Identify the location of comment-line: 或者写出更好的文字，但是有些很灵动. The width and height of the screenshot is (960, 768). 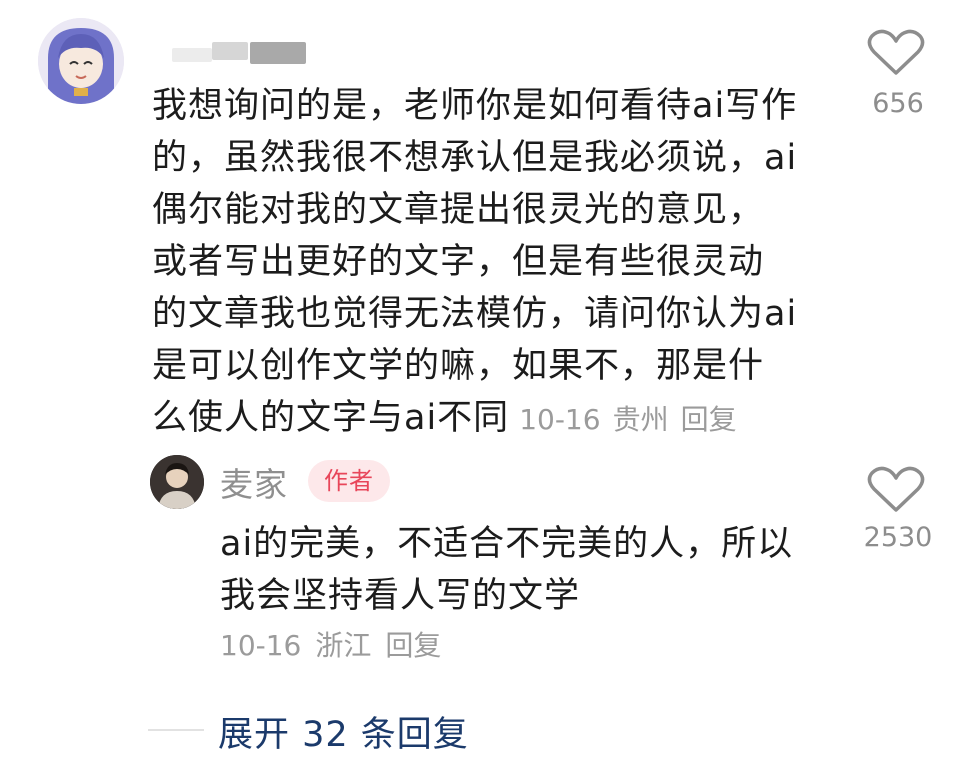
(458, 262).